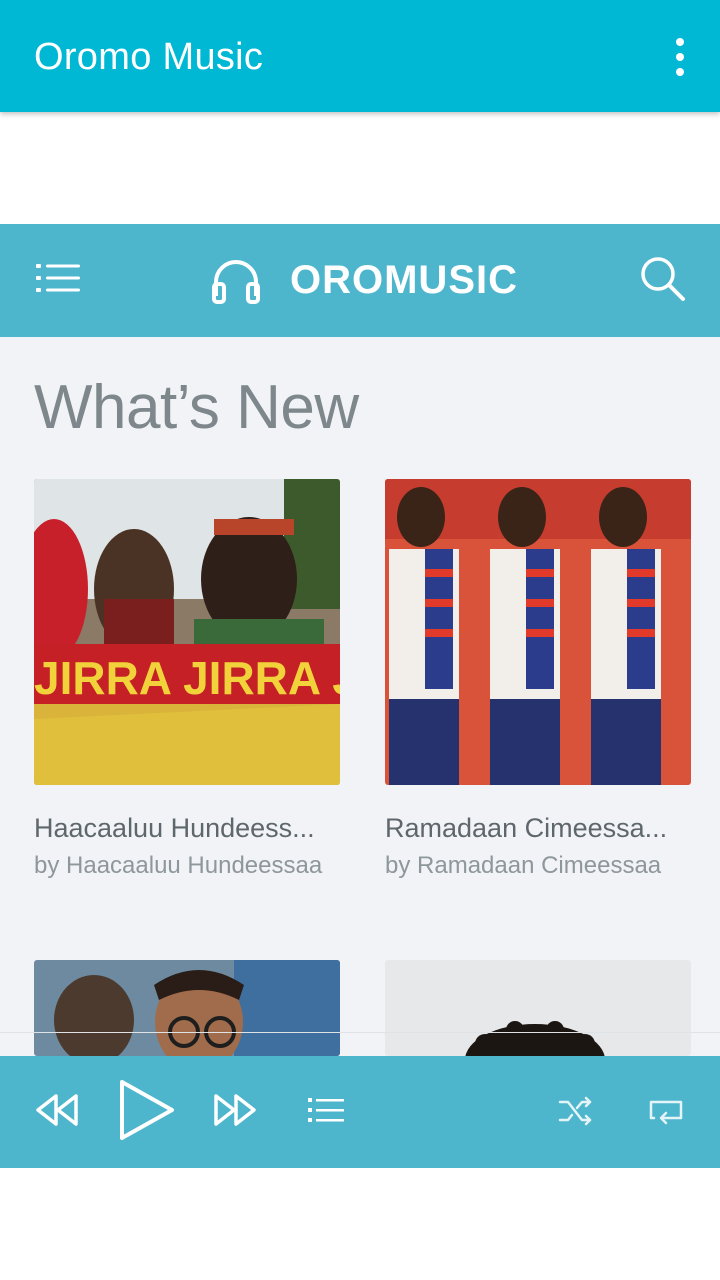 The height and width of the screenshot is (1280, 720). Describe the element at coordinates (147, 1110) in the screenshot. I see `play-icon` at that location.